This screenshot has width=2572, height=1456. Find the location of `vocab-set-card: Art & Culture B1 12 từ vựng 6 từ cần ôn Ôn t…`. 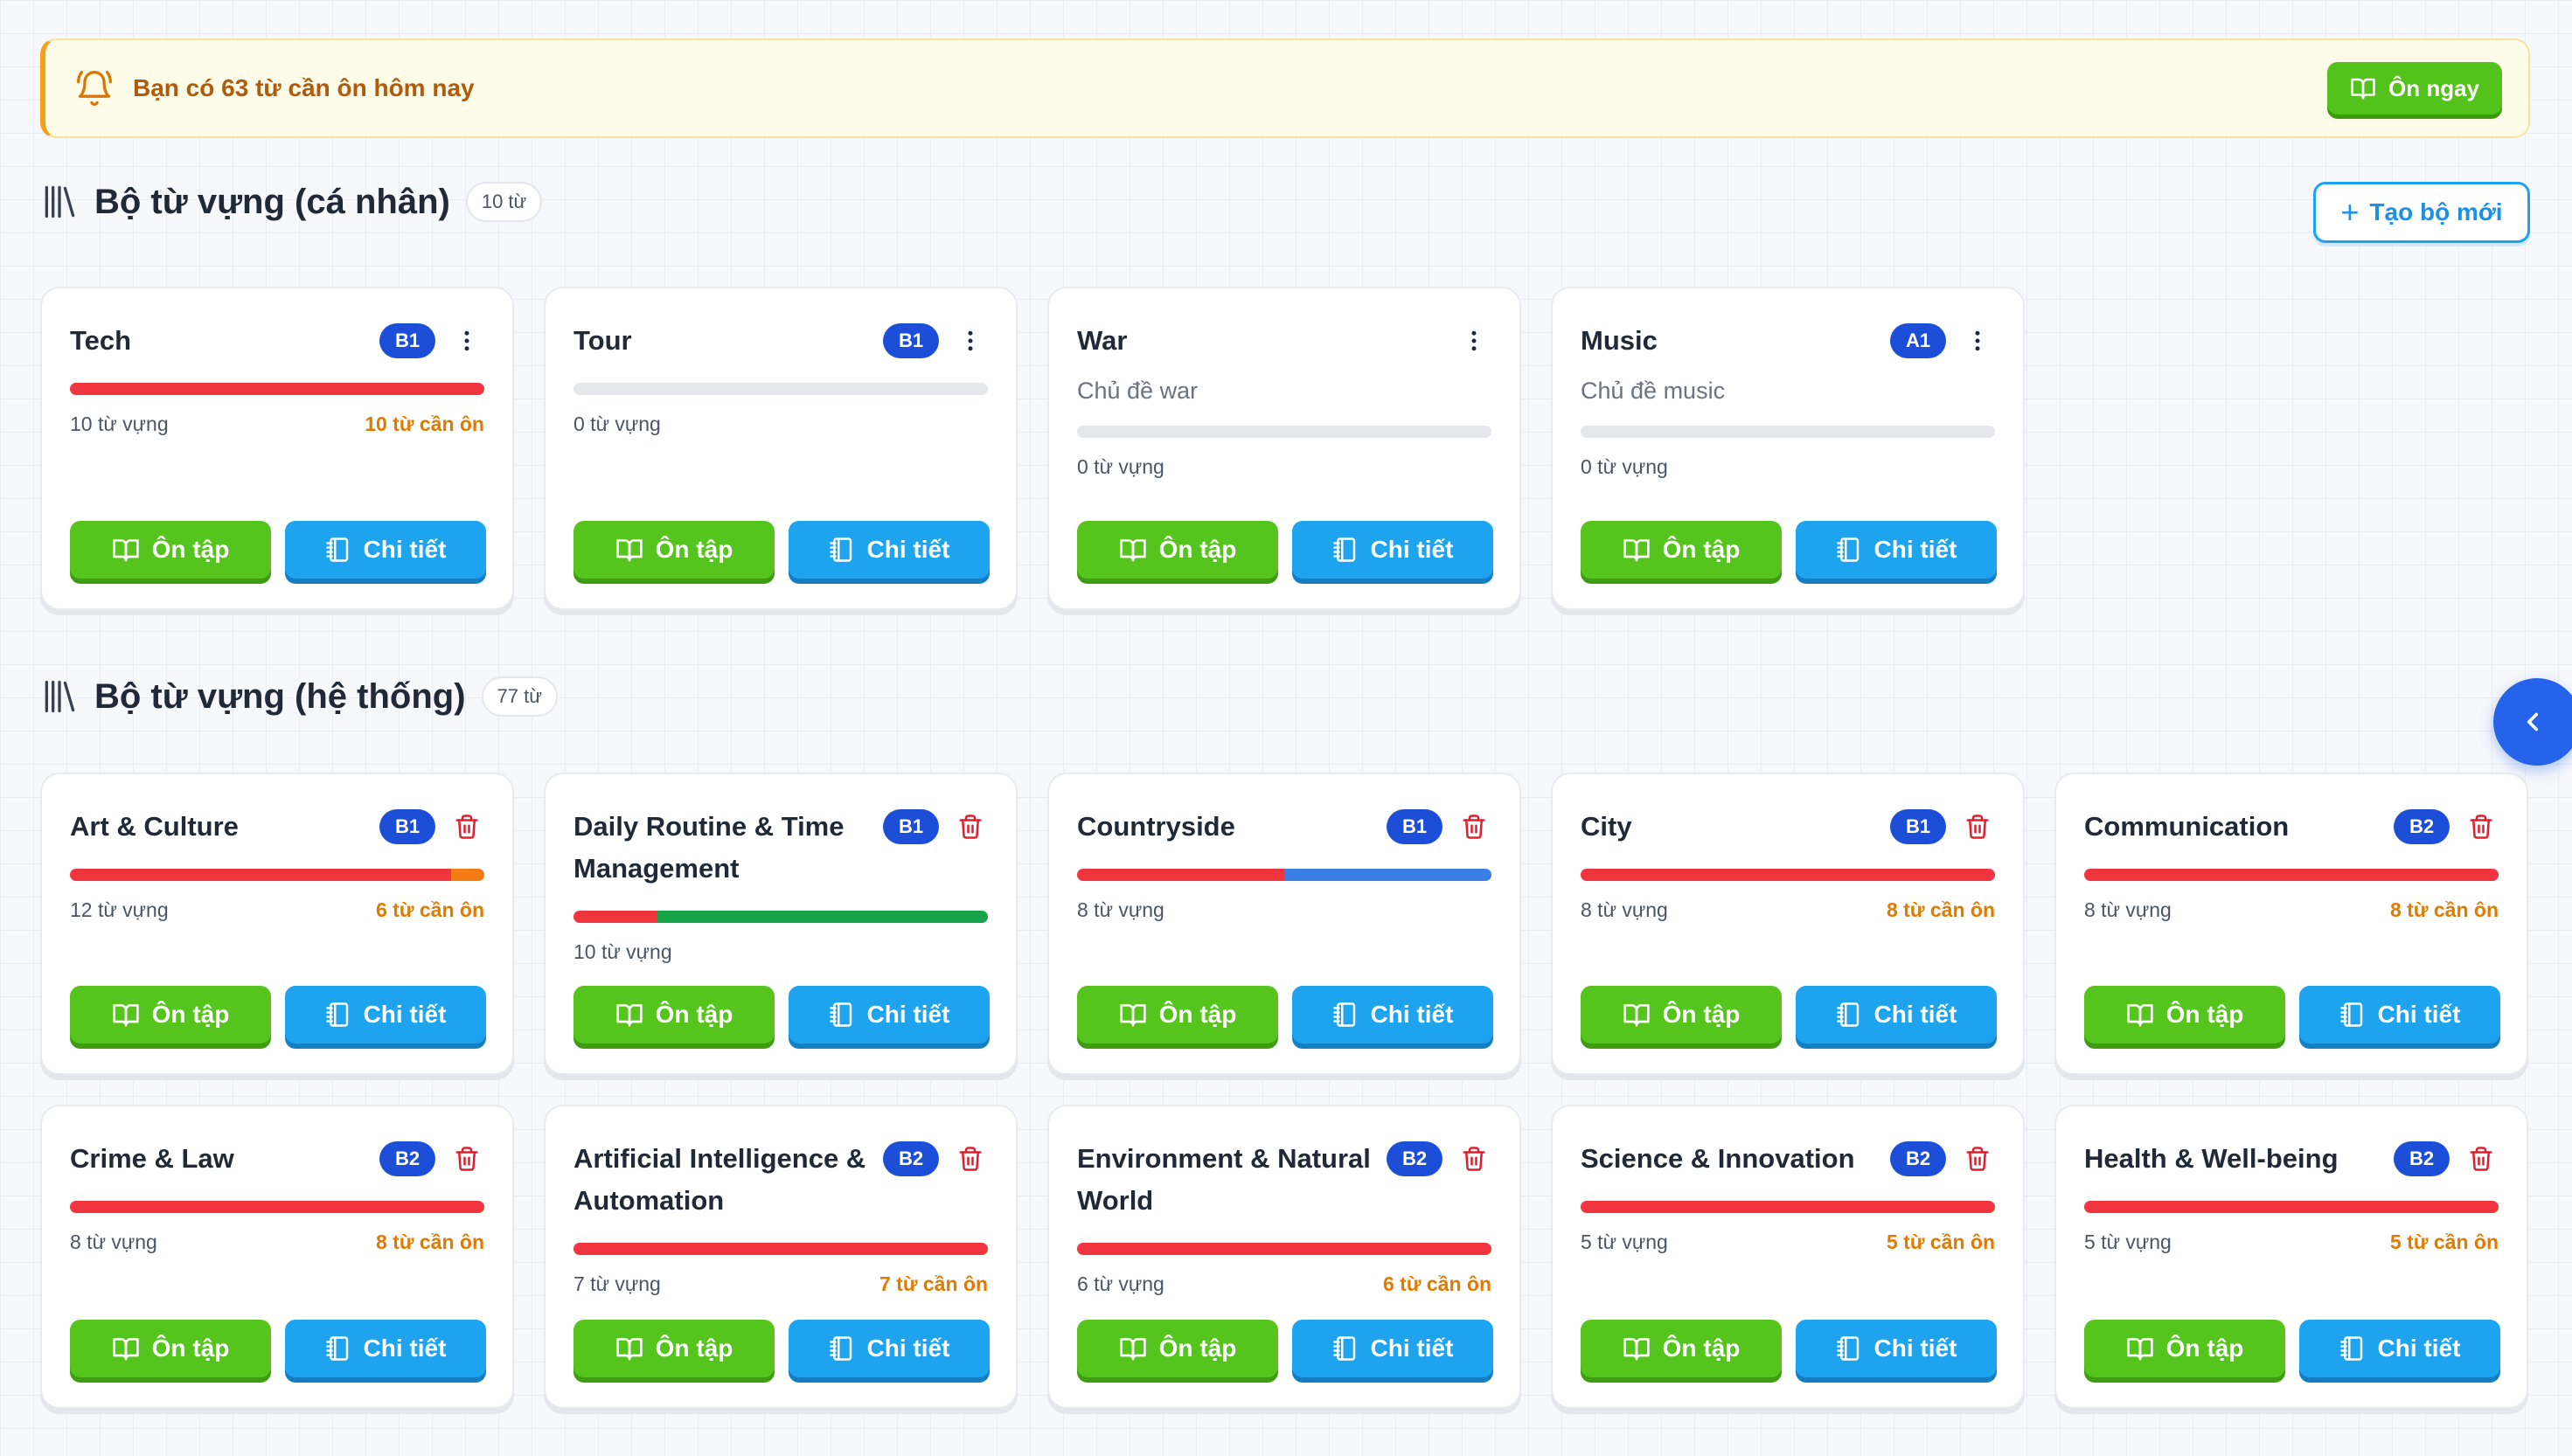

vocab-set-card: Art & Culture B1 12 từ vựng 6 từ cần ôn Ôn t… is located at coordinates (277, 924).